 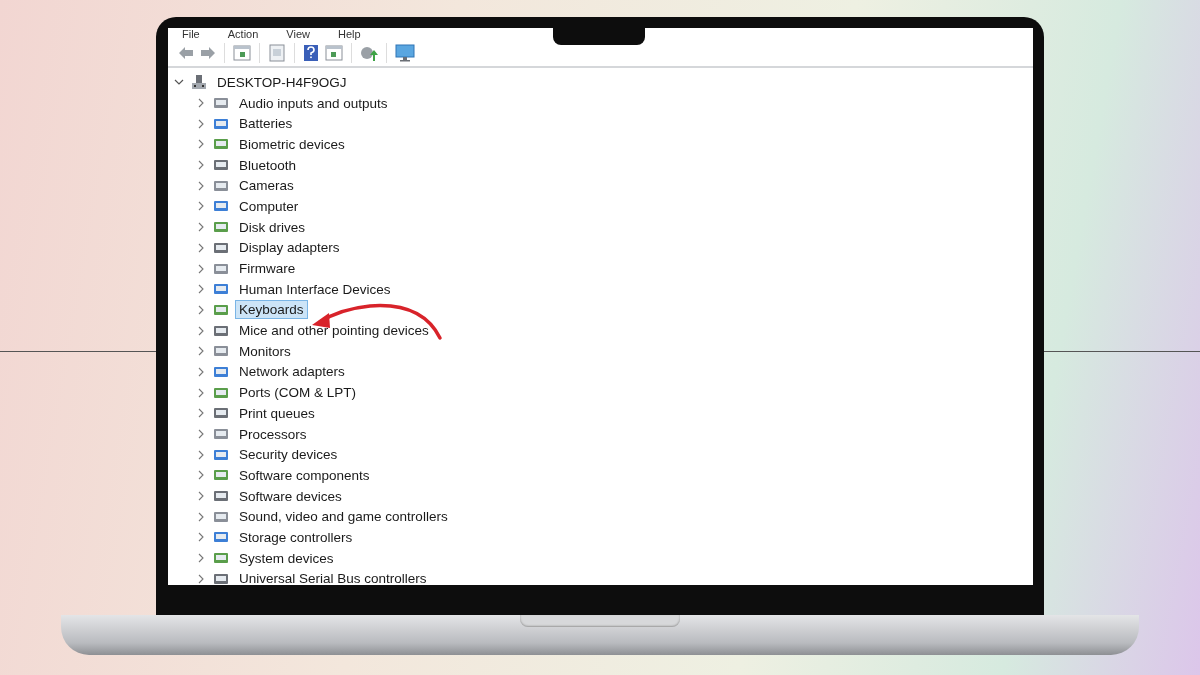 I want to click on tree-item: Cameras, so click(x=266, y=186).